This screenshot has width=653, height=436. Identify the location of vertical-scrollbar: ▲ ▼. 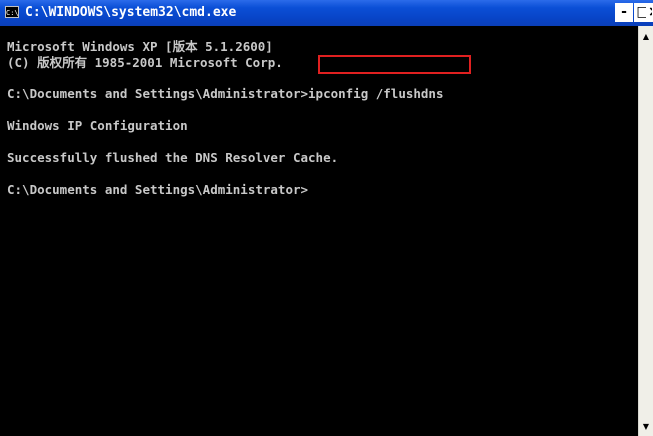
(645, 231).